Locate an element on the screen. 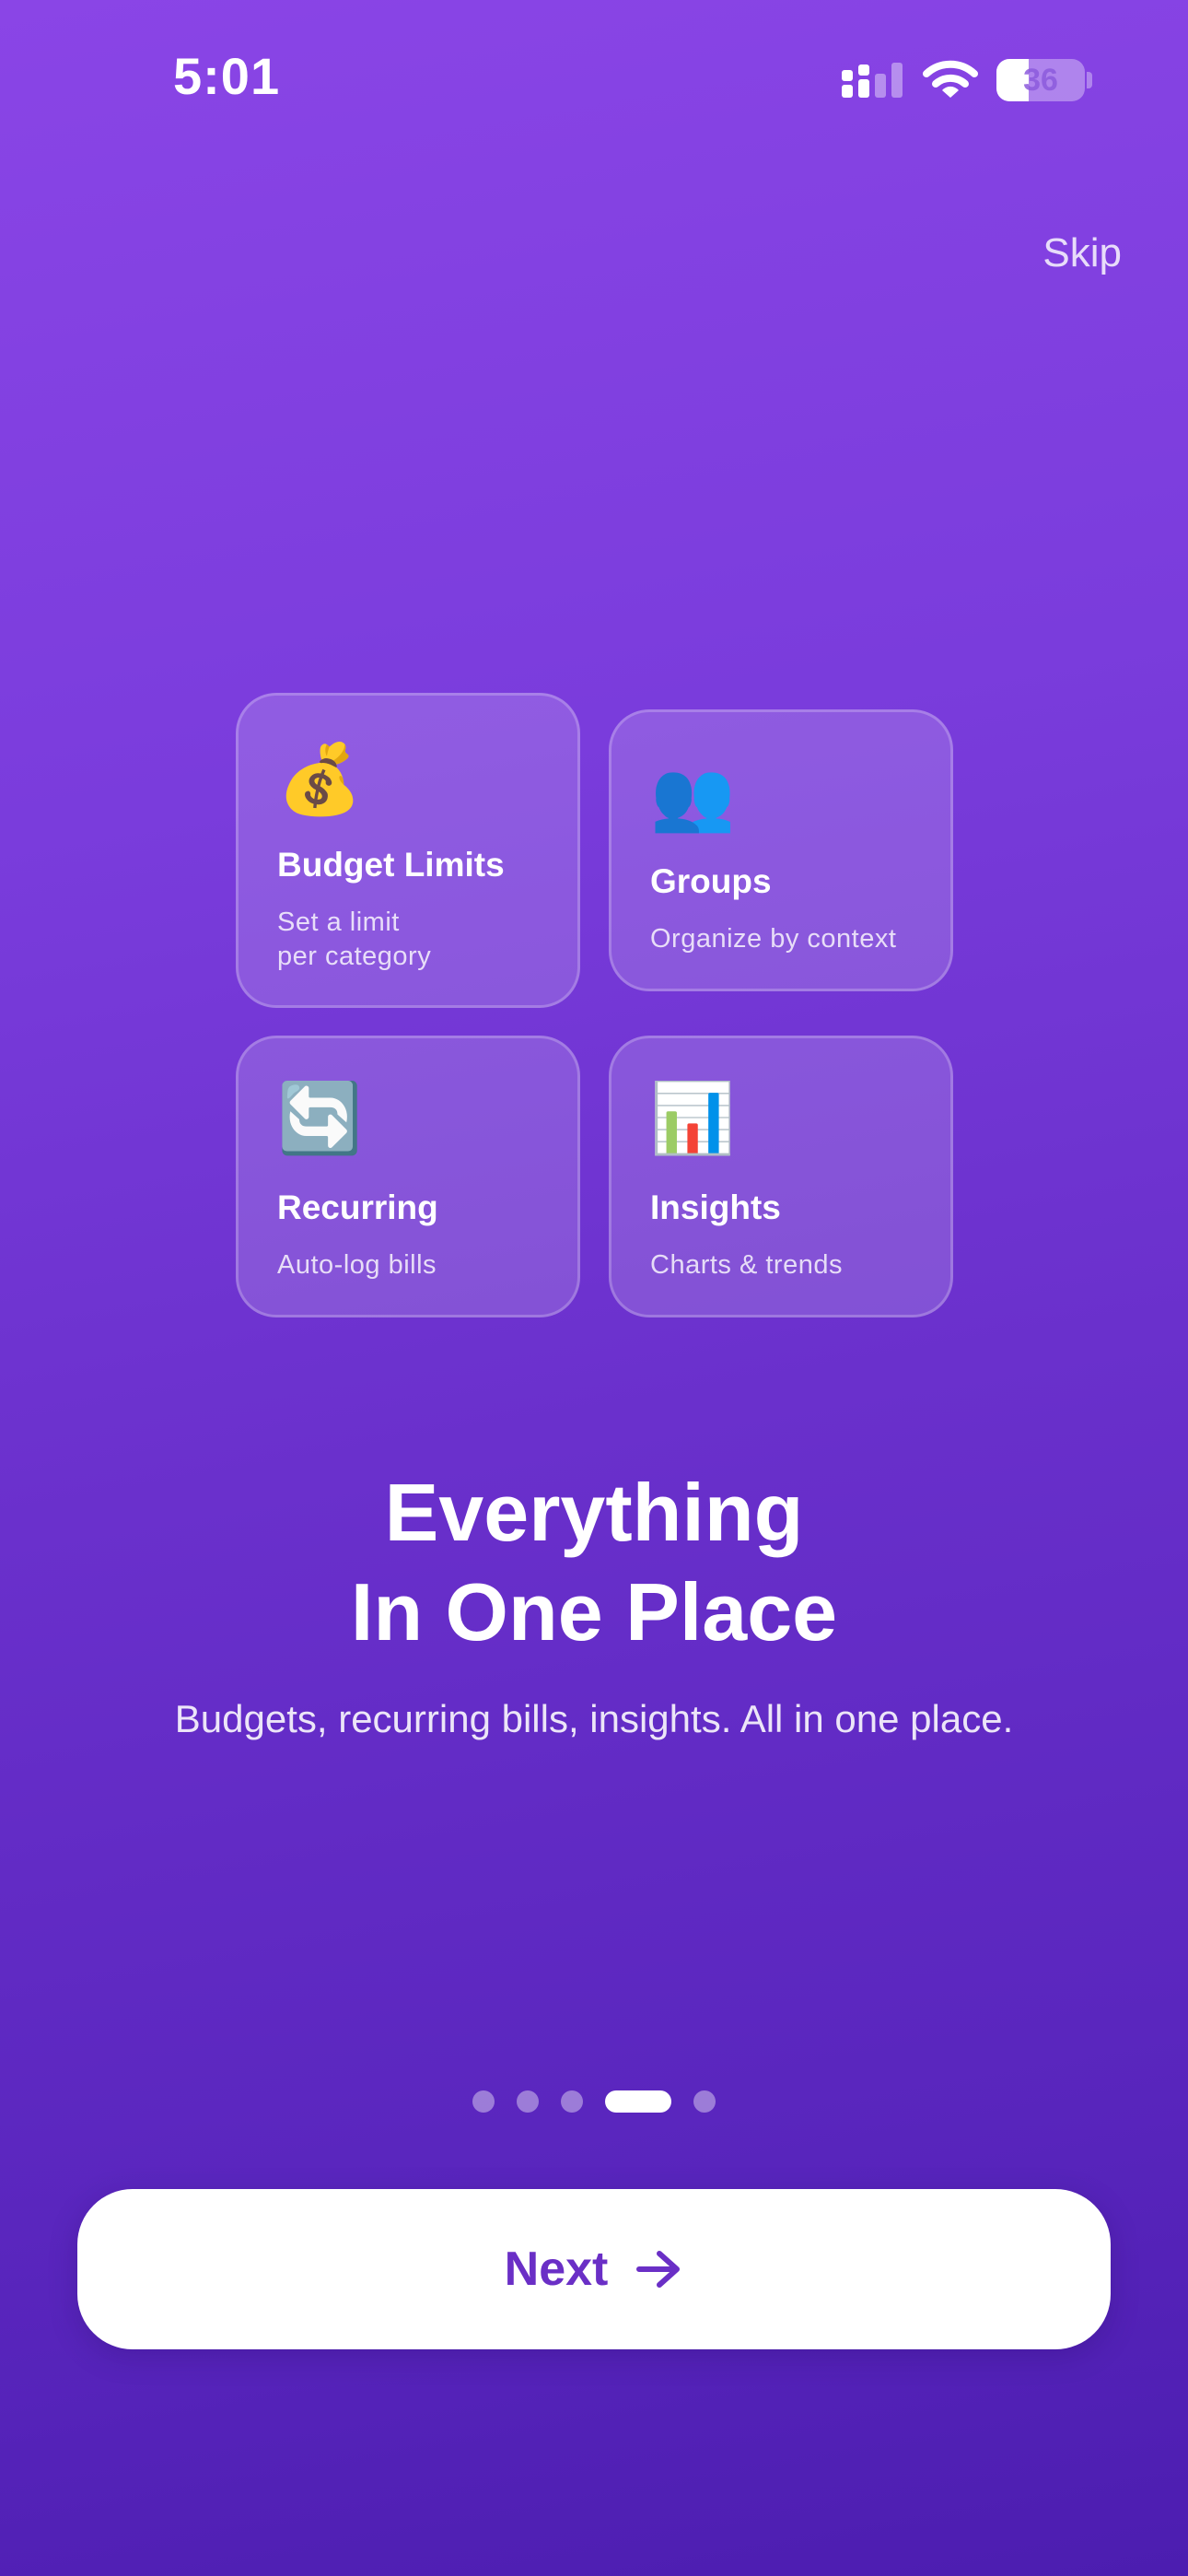  card-description: Charts & trends is located at coordinates (791, 1265).